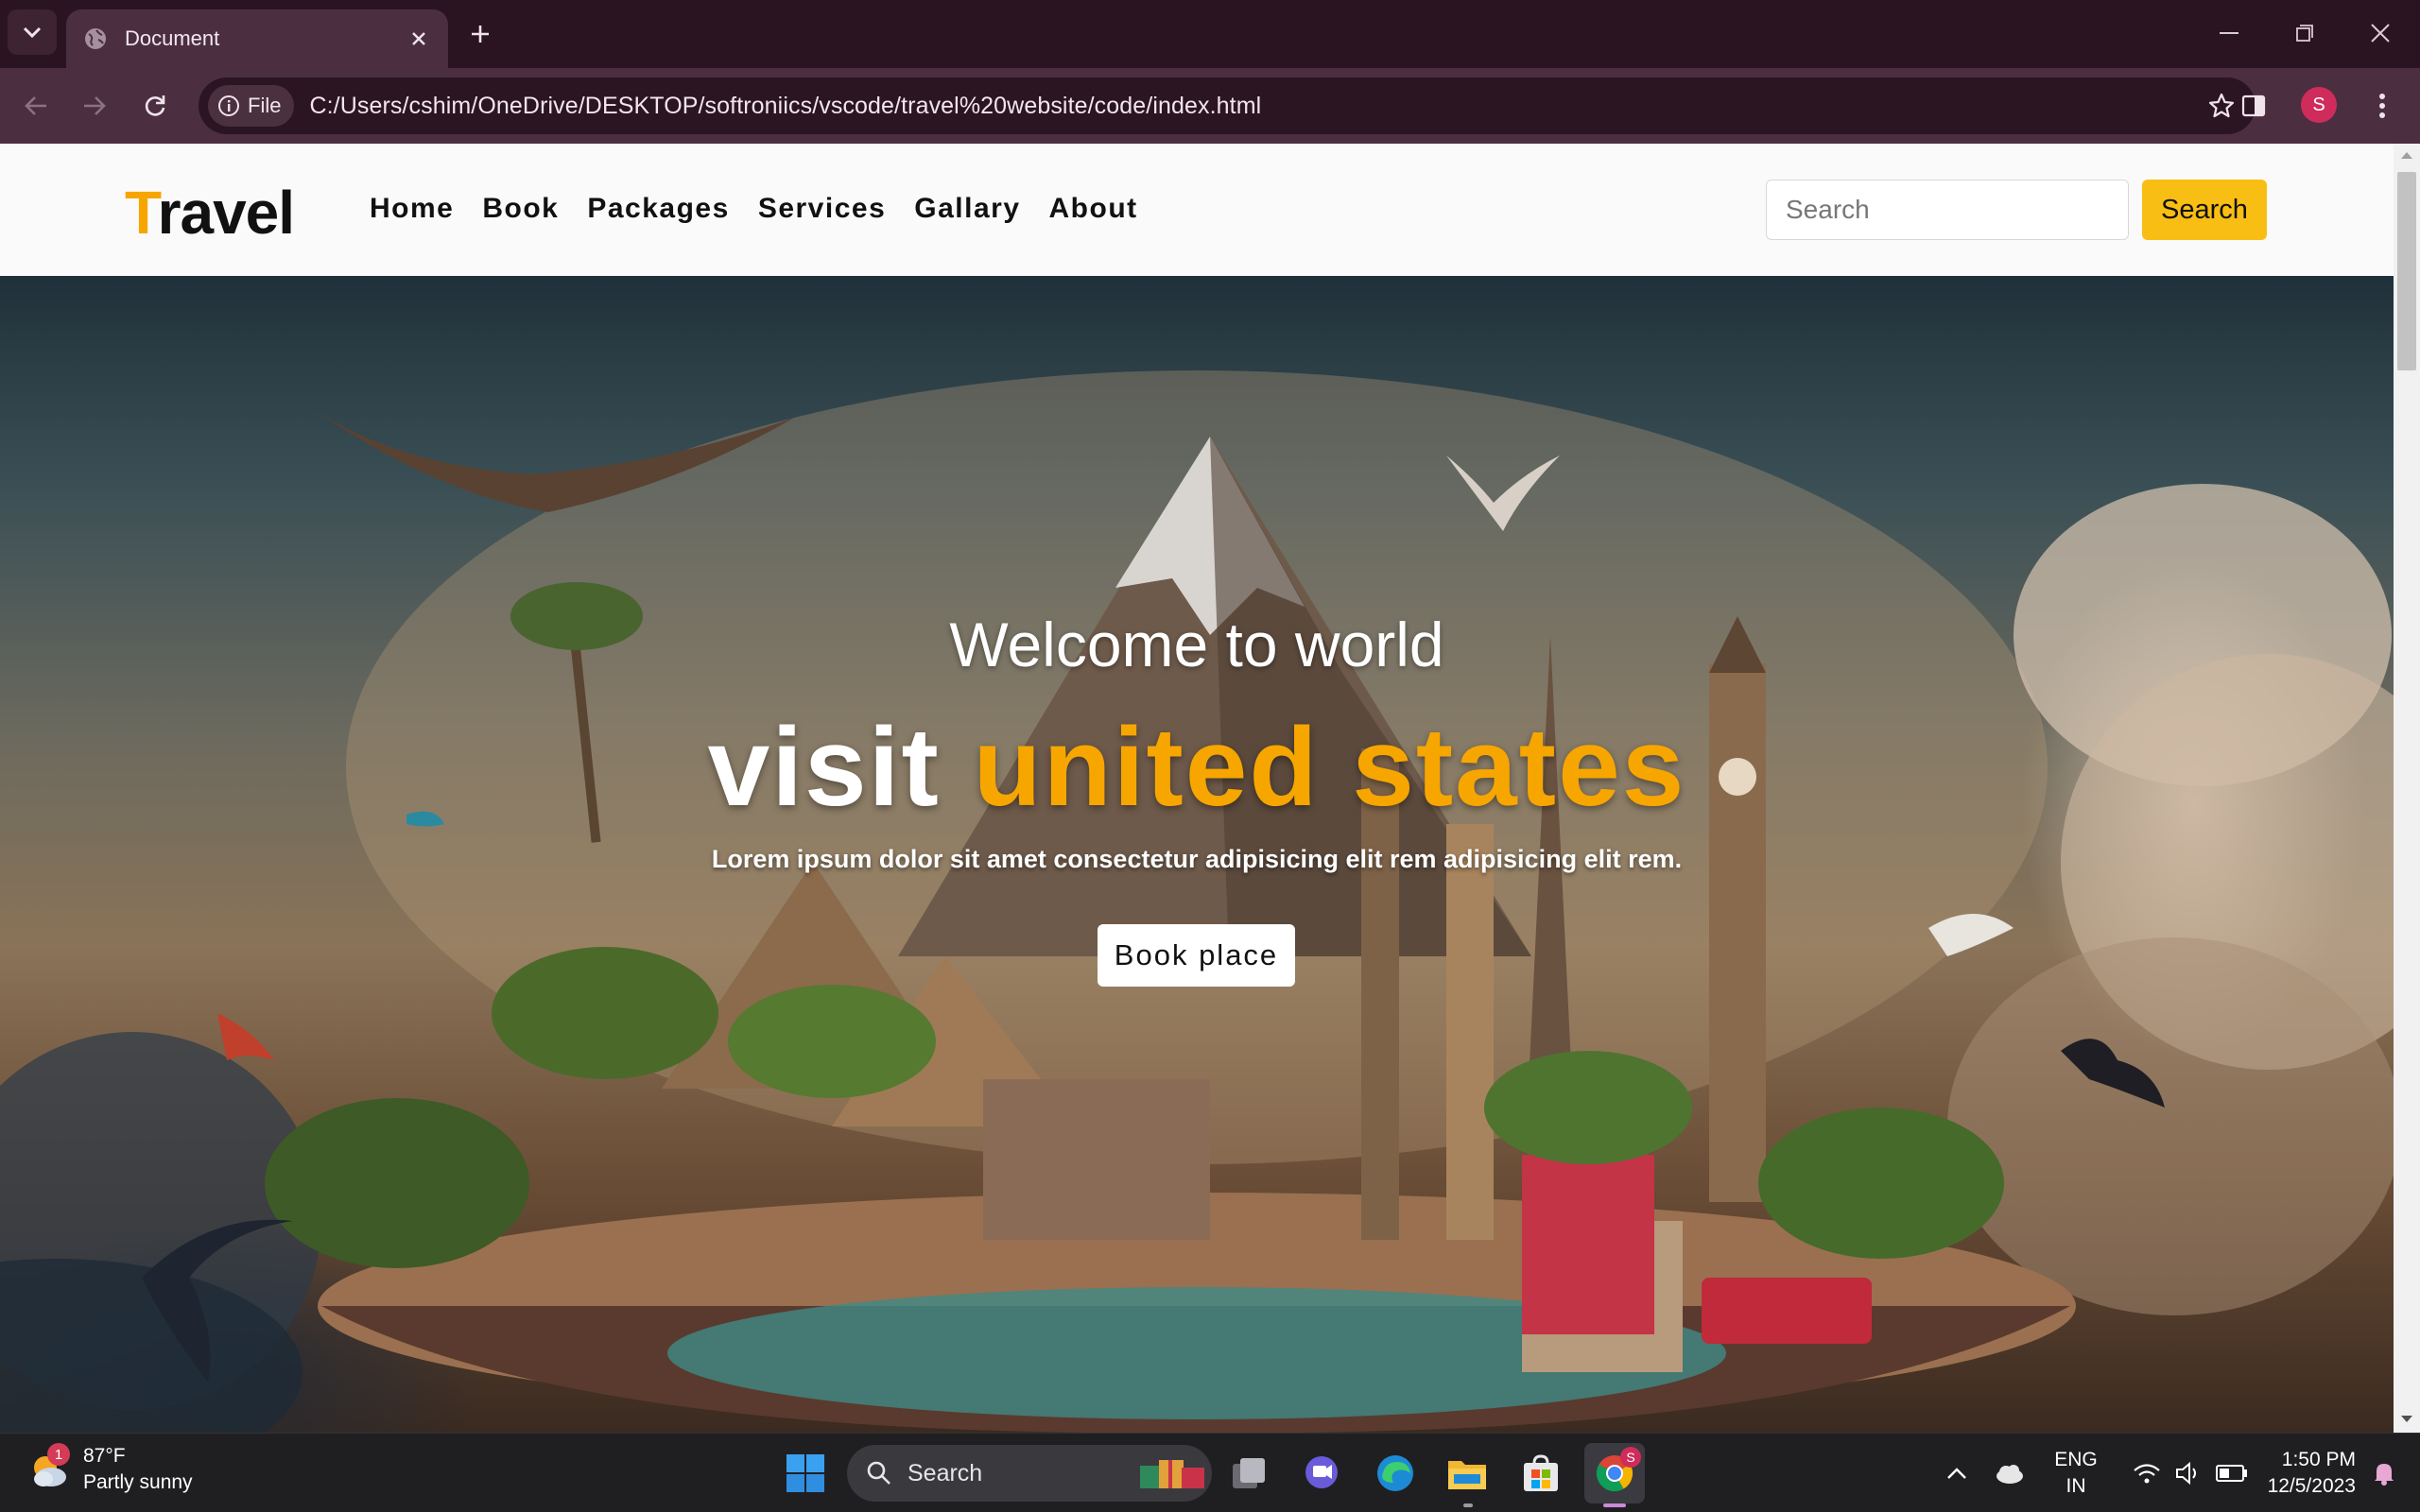 The image size is (2420, 1512). I want to click on scroll-up-icon, so click(2406, 155).